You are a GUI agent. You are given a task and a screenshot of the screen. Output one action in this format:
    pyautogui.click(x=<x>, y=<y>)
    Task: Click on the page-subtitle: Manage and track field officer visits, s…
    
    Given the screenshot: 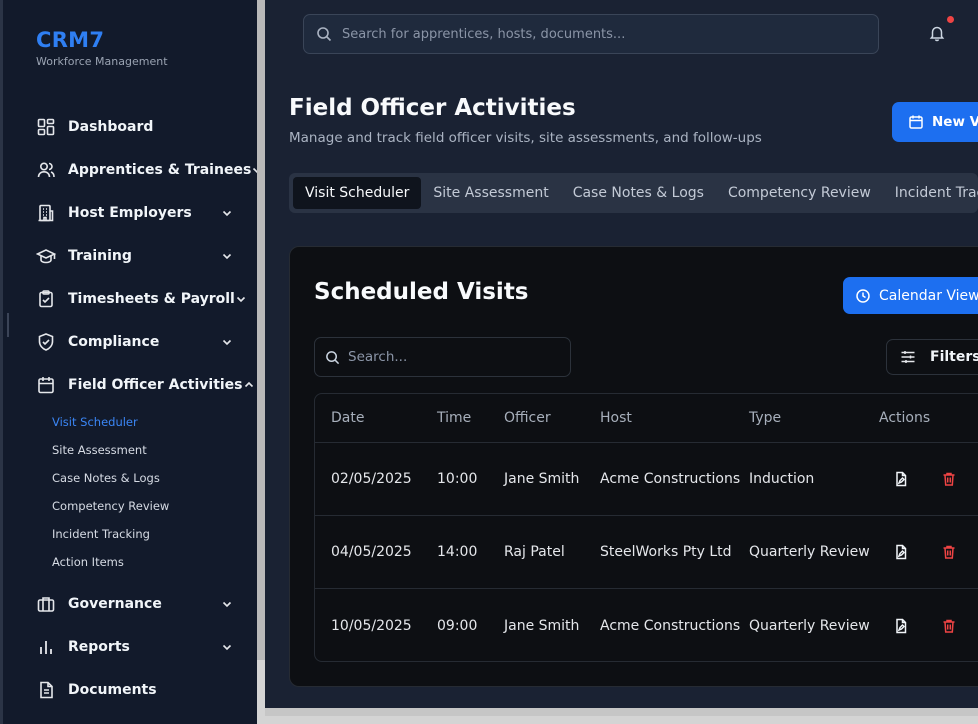 What is the action you would take?
    pyautogui.click(x=525, y=138)
    